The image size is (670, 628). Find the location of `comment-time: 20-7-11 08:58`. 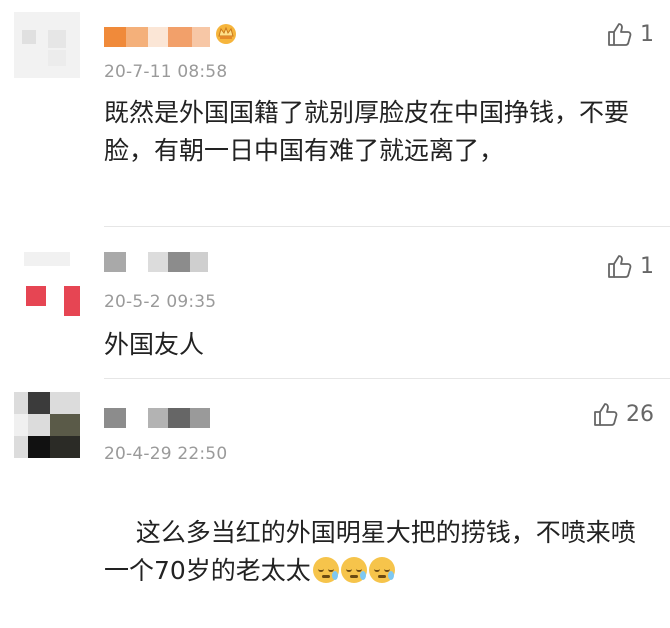

comment-time: 20-7-11 08:58 is located at coordinates (166, 72).